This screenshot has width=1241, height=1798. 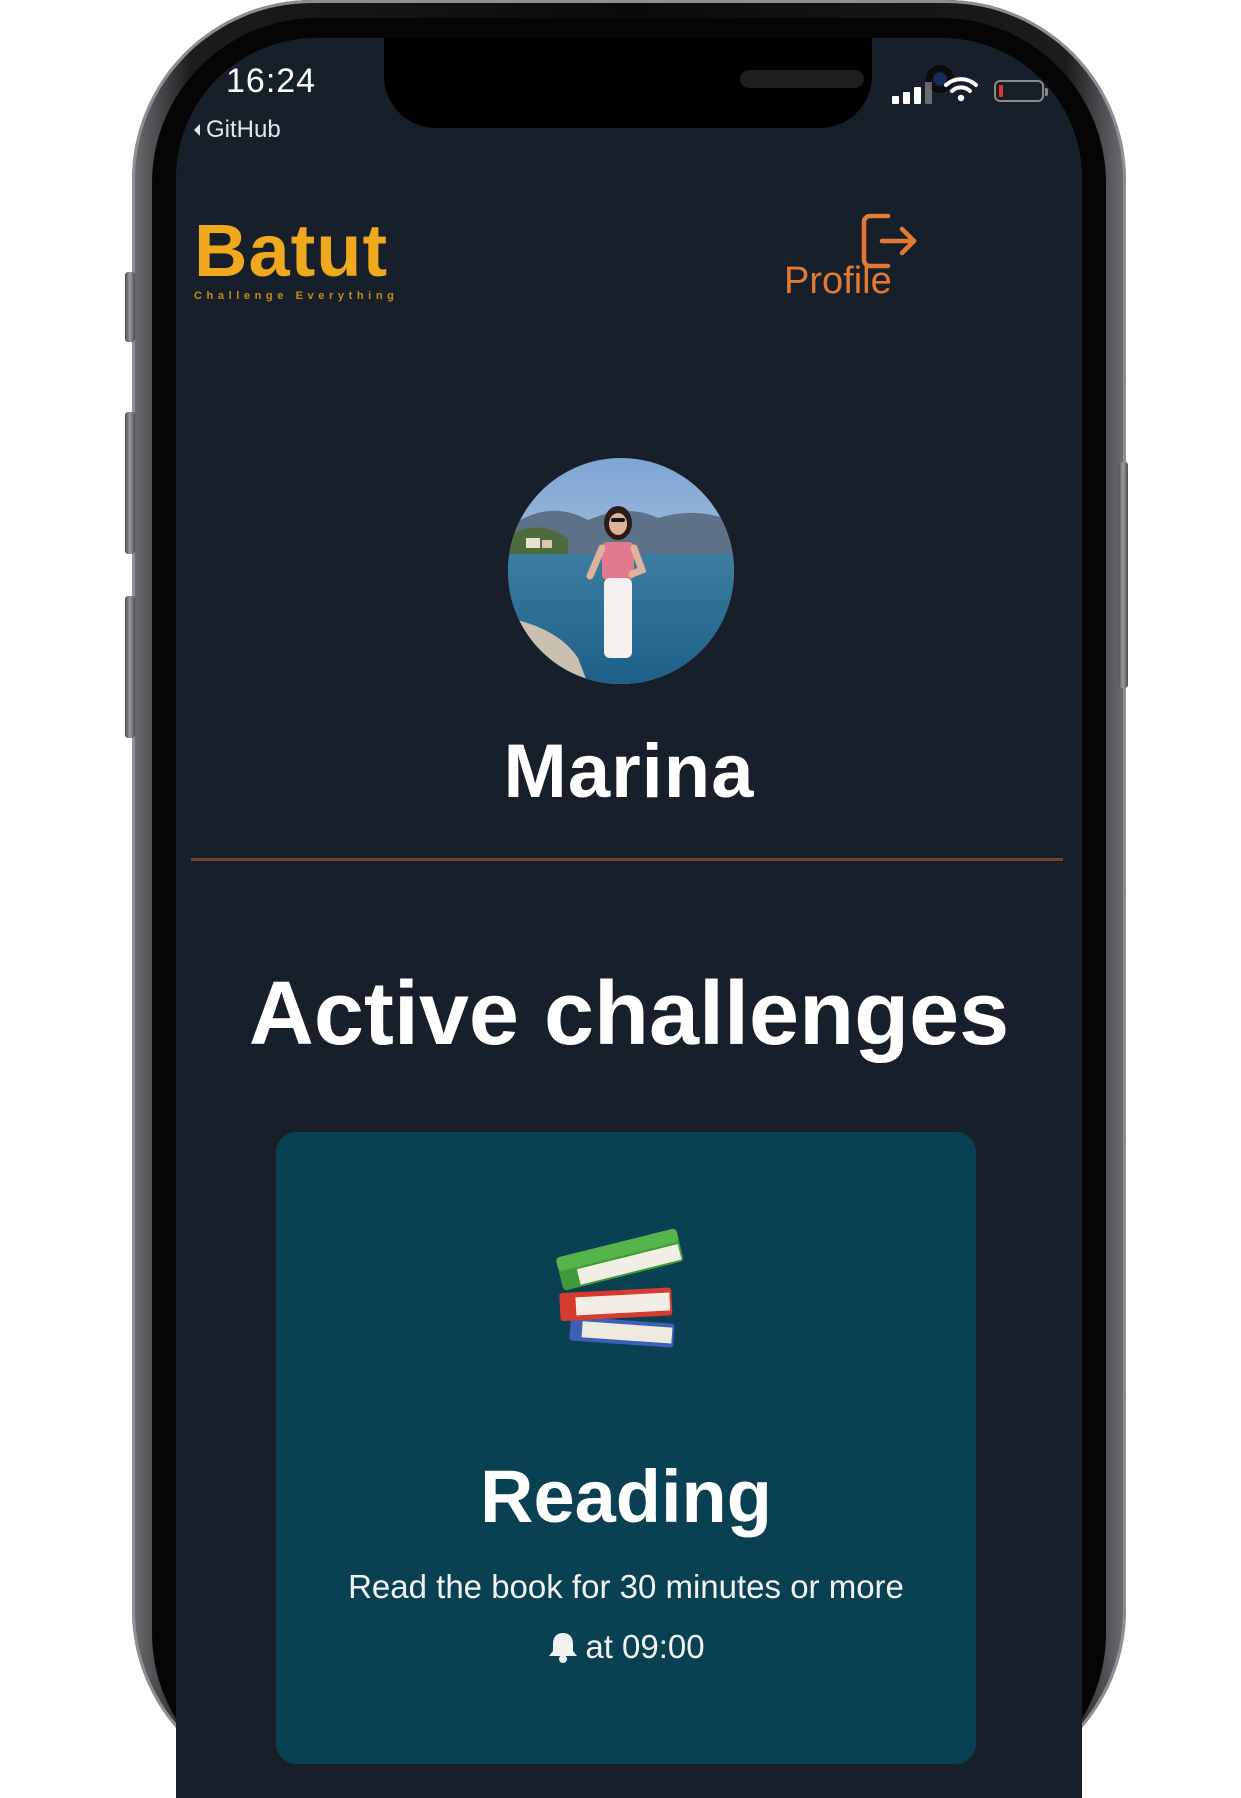 I want to click on volume-down-button, so click(x=130, y=667).